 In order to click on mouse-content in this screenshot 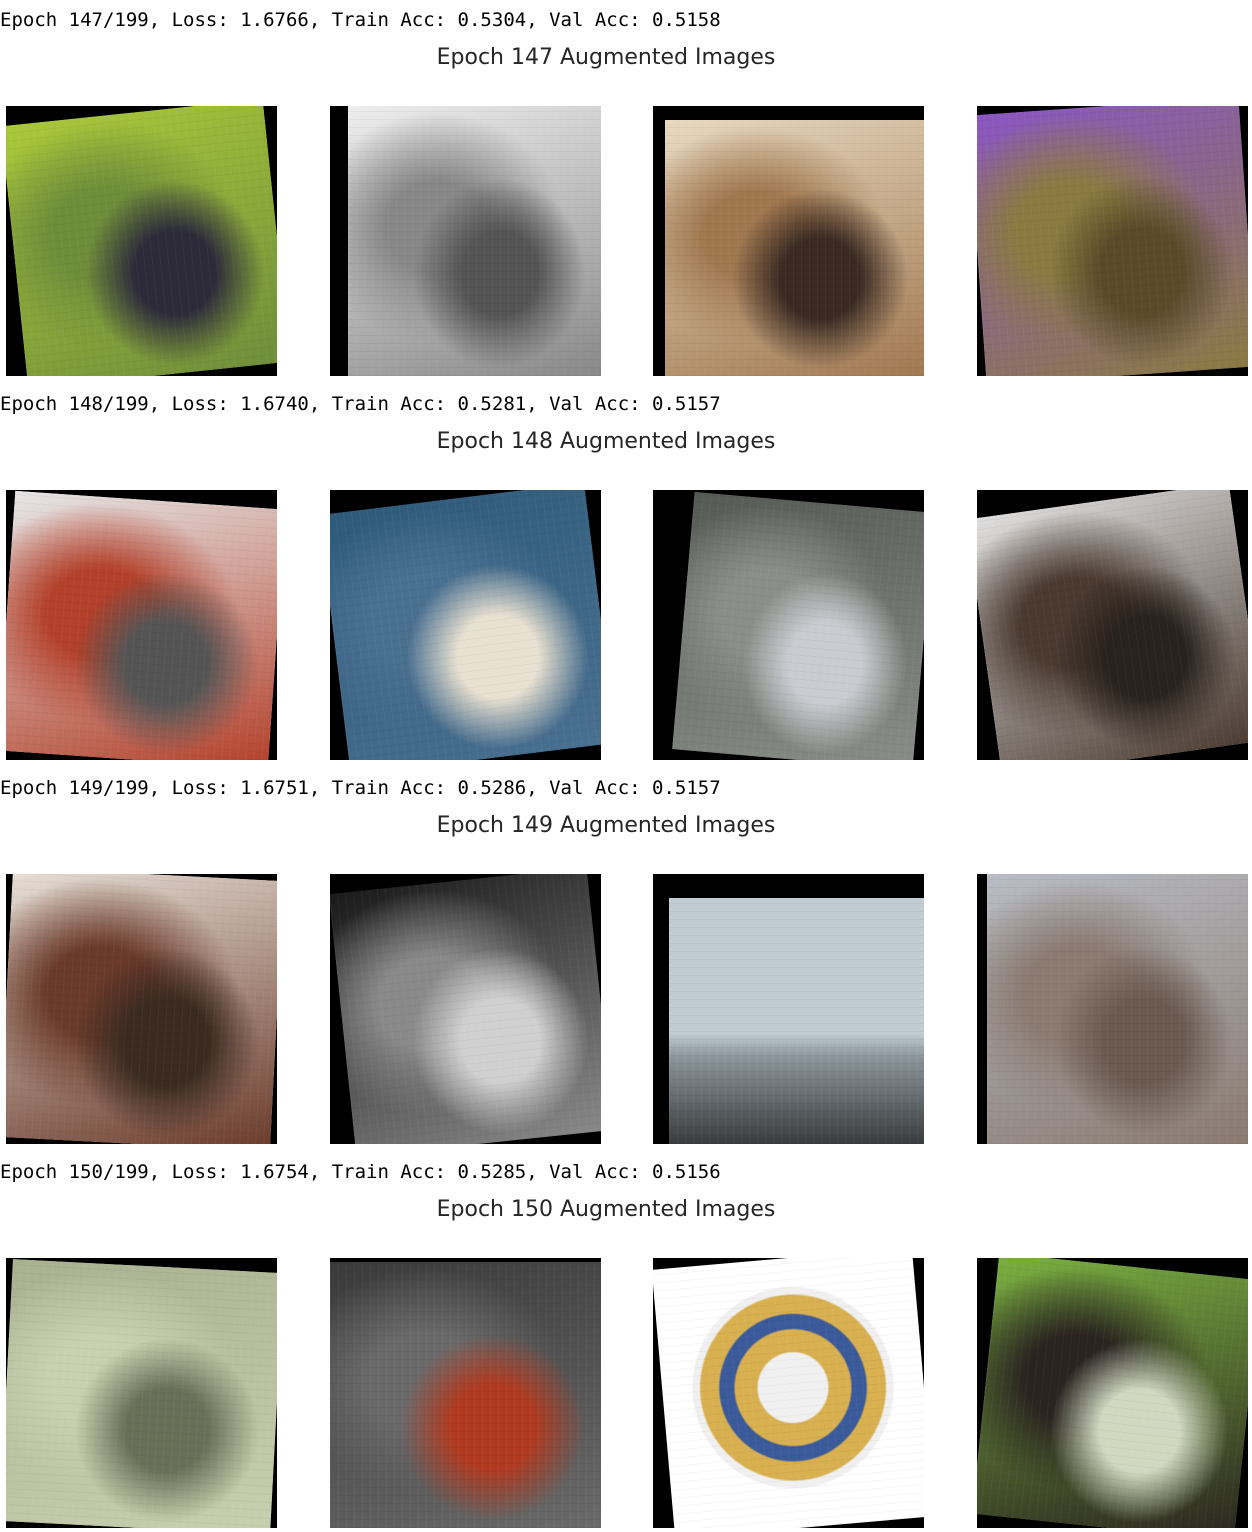, I will do `click(1117, 1009)`.